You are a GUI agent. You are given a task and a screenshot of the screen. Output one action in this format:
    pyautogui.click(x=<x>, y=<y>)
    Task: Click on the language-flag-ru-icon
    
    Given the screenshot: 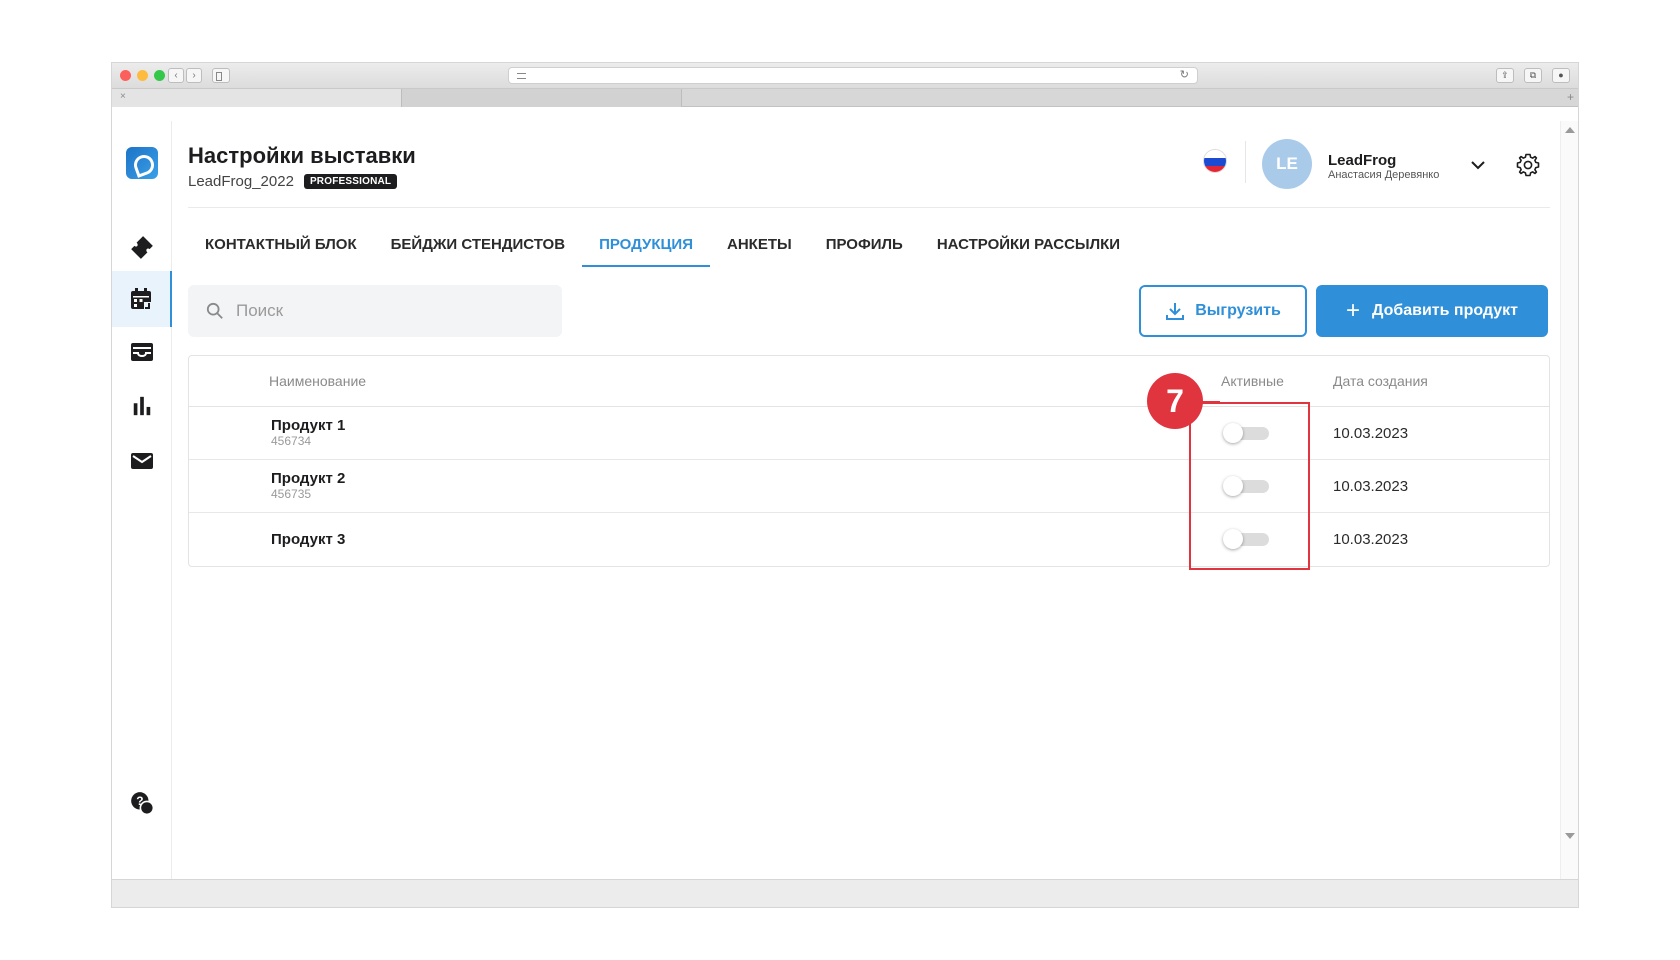 What is the action you would take?
    pyautogui.click(x=1215, y=161)
    